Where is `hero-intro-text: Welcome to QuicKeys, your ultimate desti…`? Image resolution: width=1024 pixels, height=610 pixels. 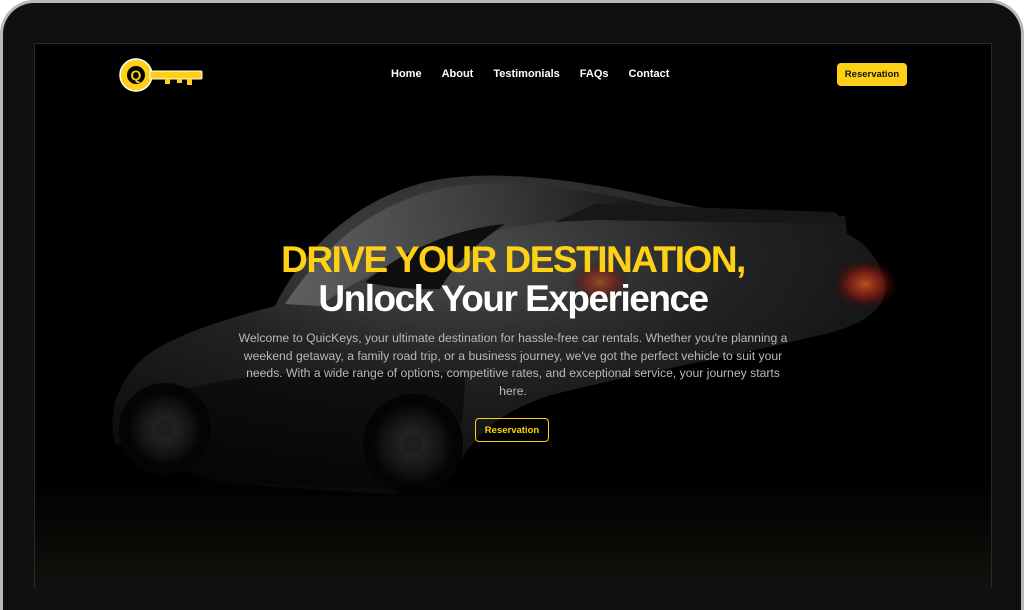
hero-intro-text: Welcome to QuicKeys, your ultimate desti… is located at coordinates (513, 364).